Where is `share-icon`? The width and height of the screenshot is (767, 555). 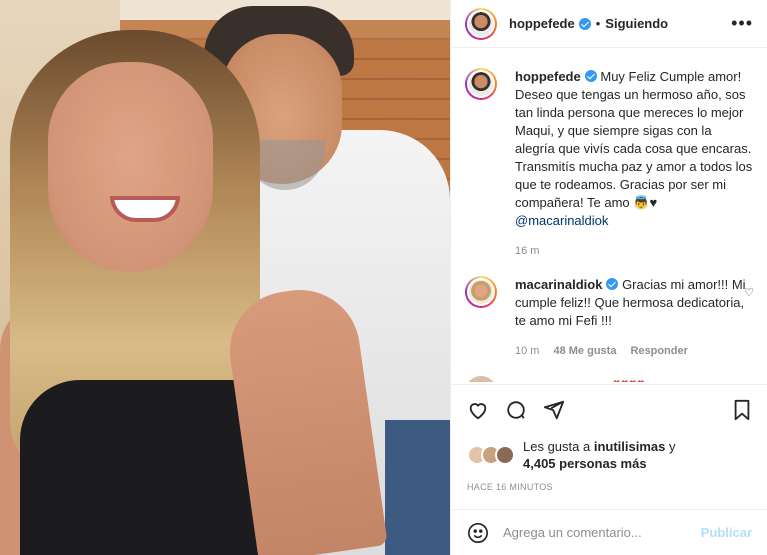 share-icon is located at coordinates (554, 410).